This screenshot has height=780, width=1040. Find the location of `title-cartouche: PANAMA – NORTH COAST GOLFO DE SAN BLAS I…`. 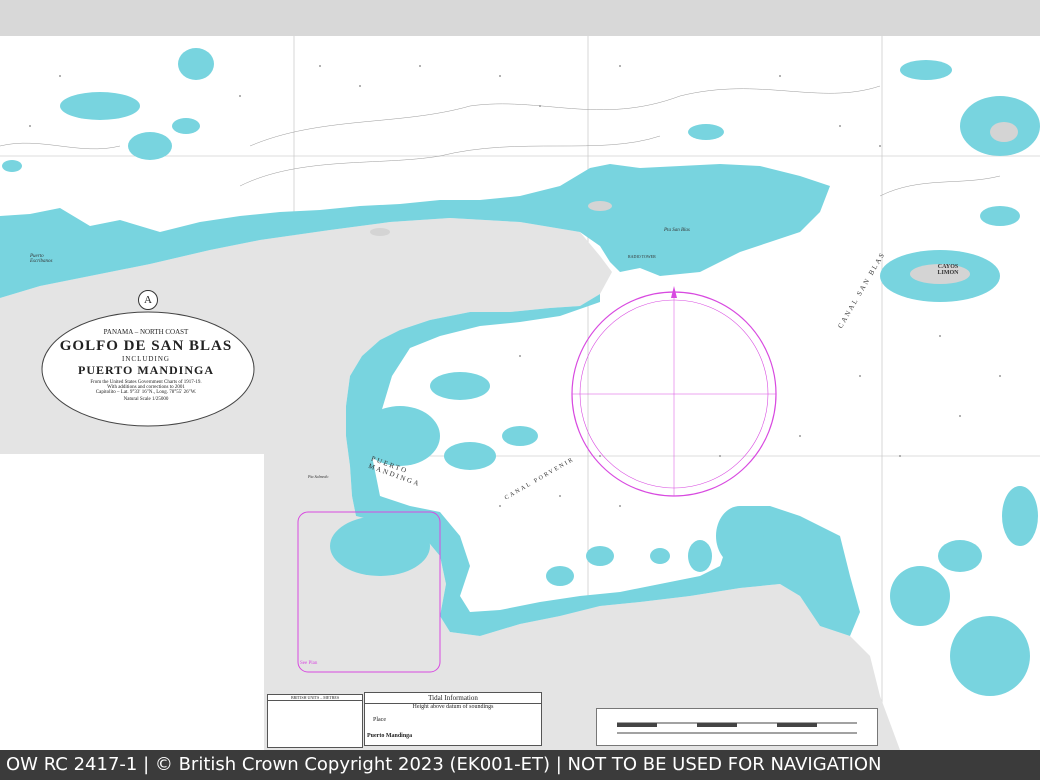

title-cartouche: PANAMA – NORTH COAST GOLFO DE SAN BLAS I… is located at coordinates (146, 370).